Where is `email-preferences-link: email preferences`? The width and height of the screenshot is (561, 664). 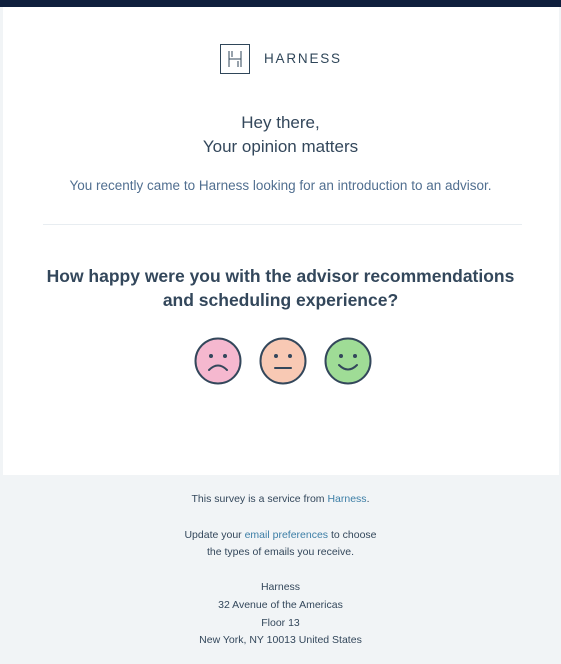
email-preferences-link: email preferences is located at coordinates (286, 535).